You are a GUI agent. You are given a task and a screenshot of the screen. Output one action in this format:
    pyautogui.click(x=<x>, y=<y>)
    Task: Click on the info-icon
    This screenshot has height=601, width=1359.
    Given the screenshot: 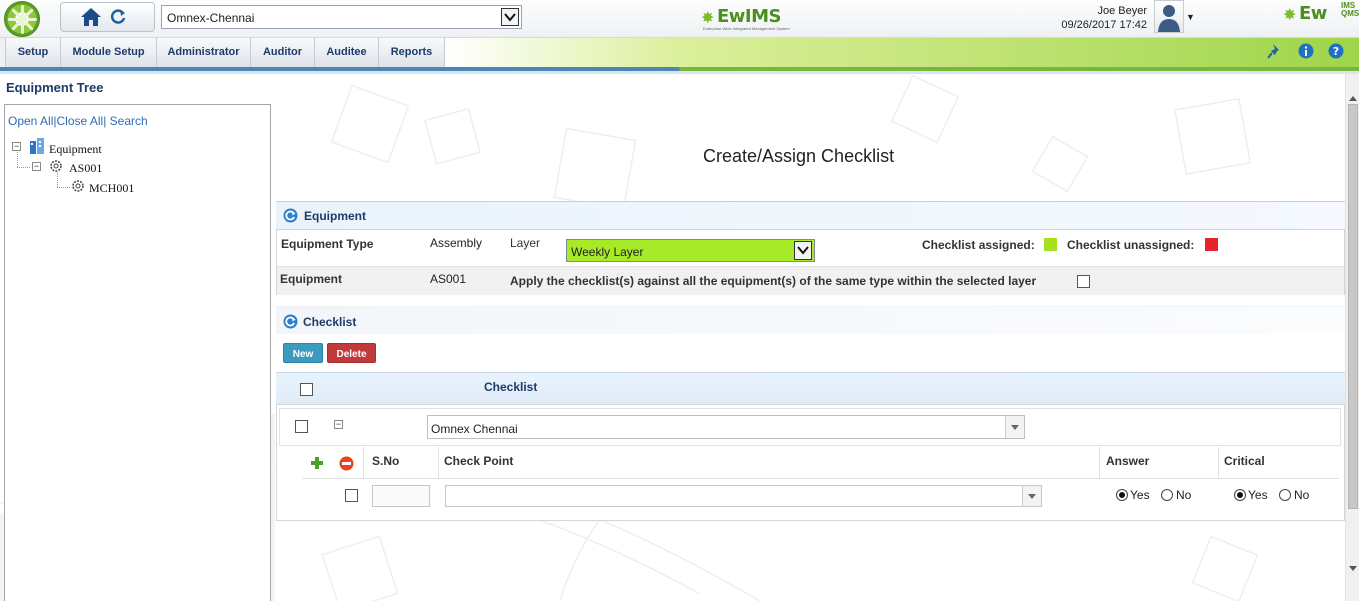 What is the action you would take?
    pyautogui.click(x=1306, y=51)
    